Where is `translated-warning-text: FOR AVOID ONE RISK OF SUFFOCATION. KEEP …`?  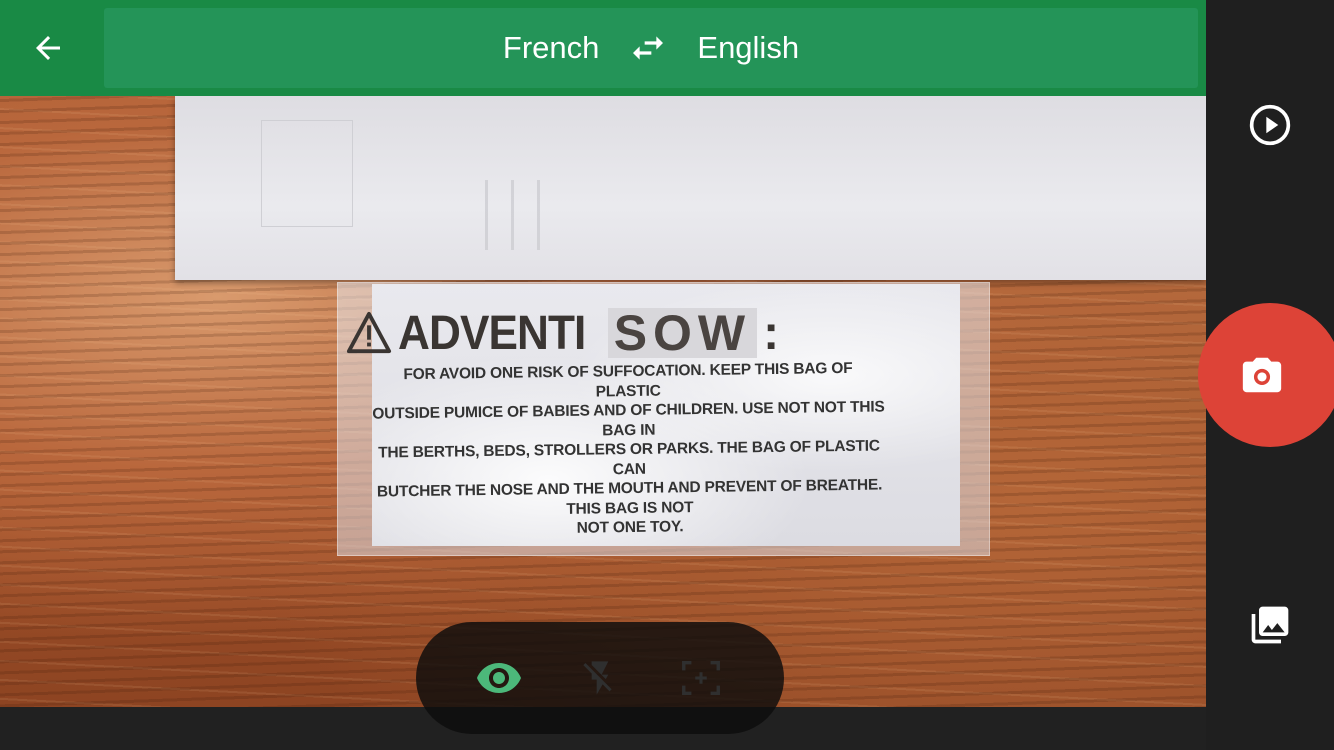
translated-warning-text: FOR AVOID ONE RISK OF SUFFOCATION. KEEP … is located at coordinates (629, 449).